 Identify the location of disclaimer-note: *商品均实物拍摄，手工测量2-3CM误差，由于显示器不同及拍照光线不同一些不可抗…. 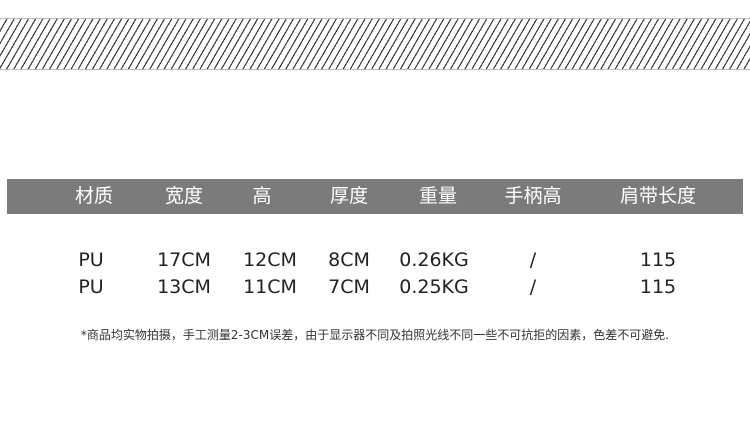
(375, 335).